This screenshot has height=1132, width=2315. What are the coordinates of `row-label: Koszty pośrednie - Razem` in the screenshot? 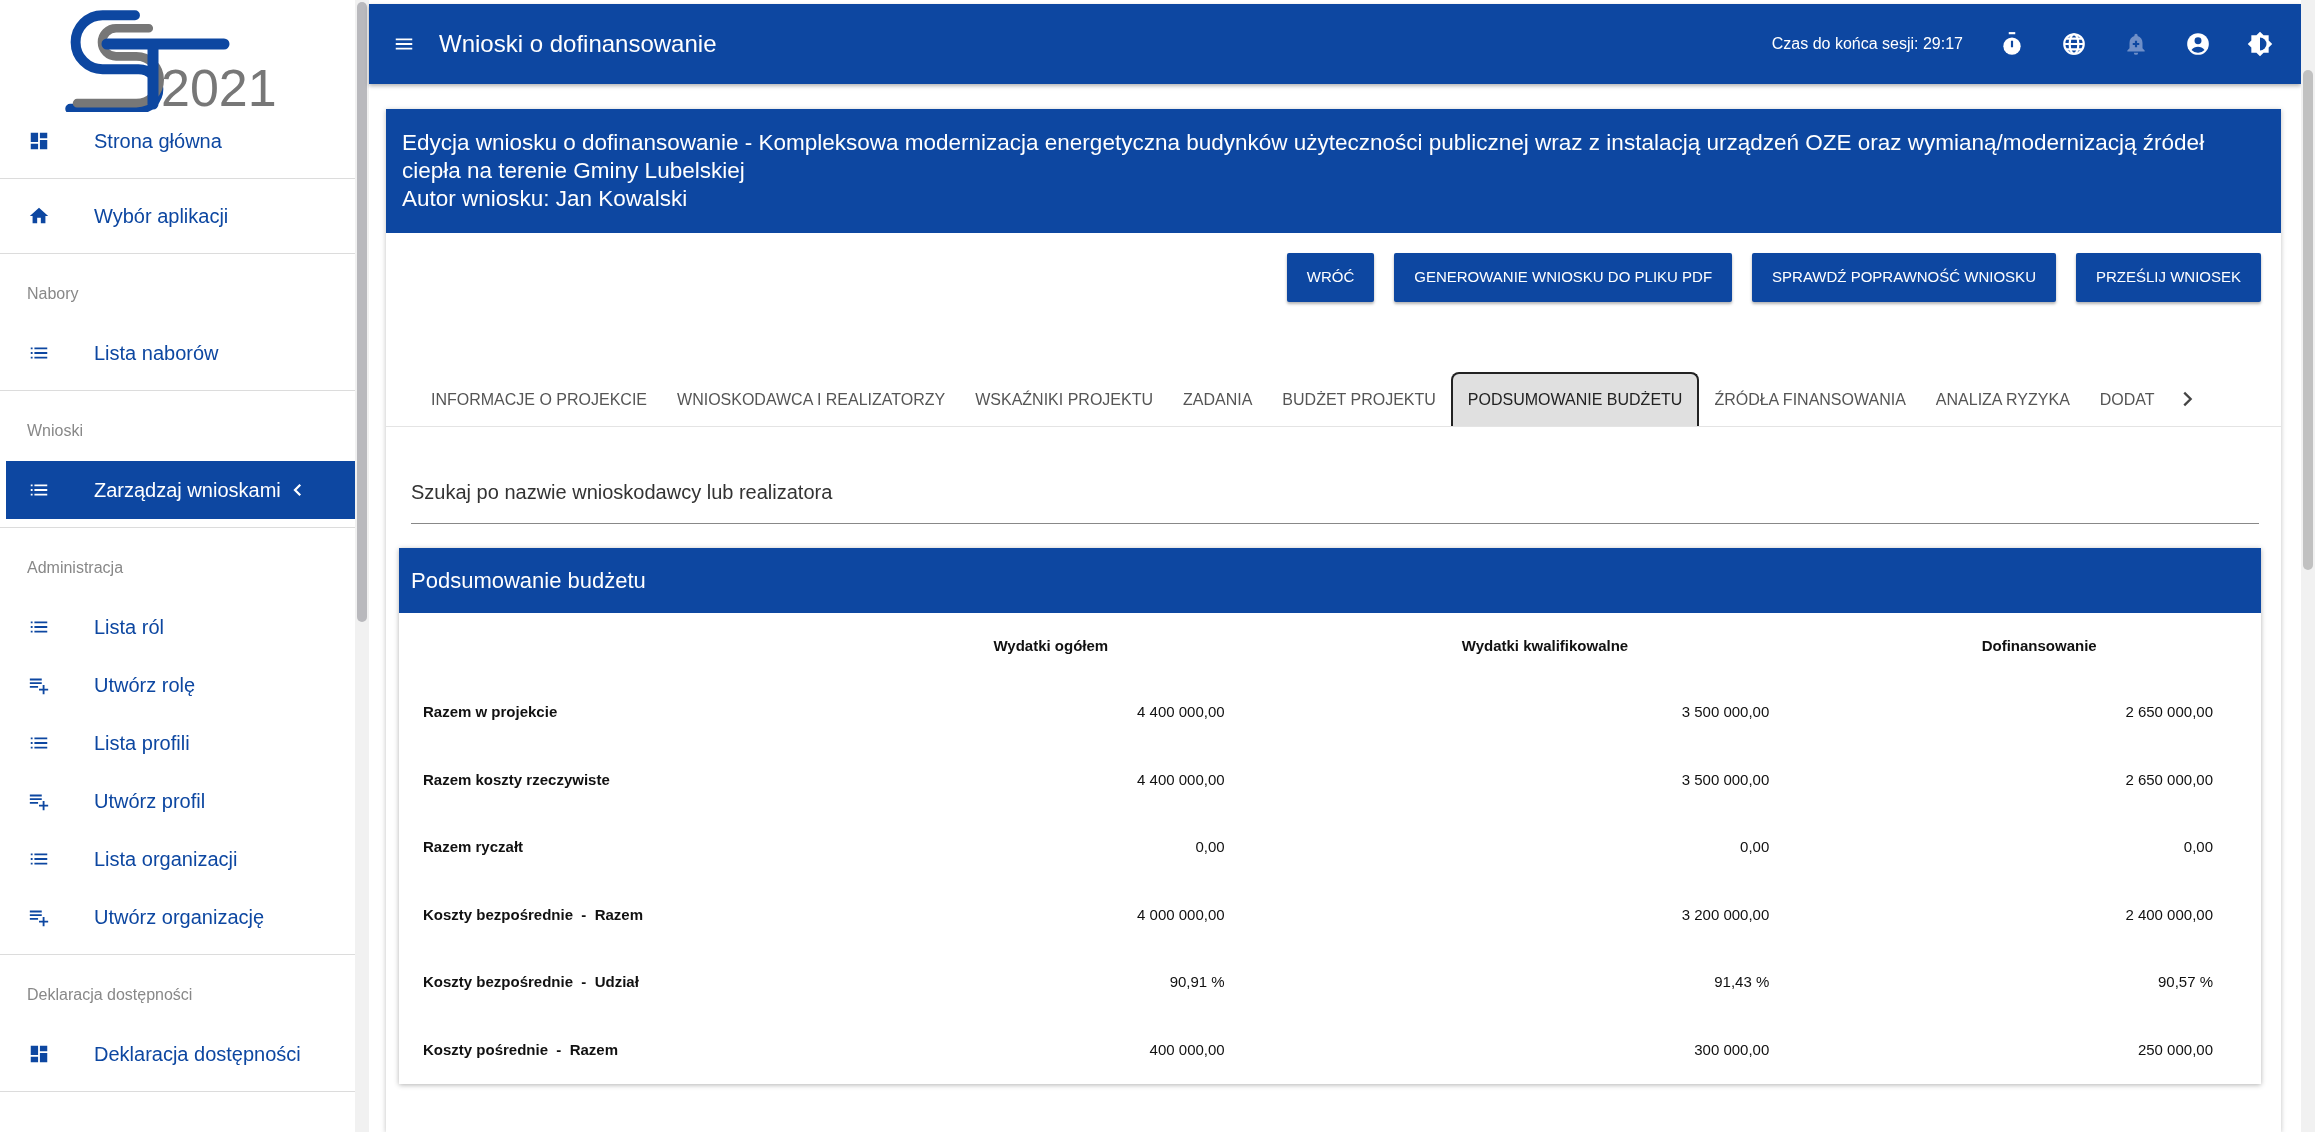 It's located at (521, 1049).